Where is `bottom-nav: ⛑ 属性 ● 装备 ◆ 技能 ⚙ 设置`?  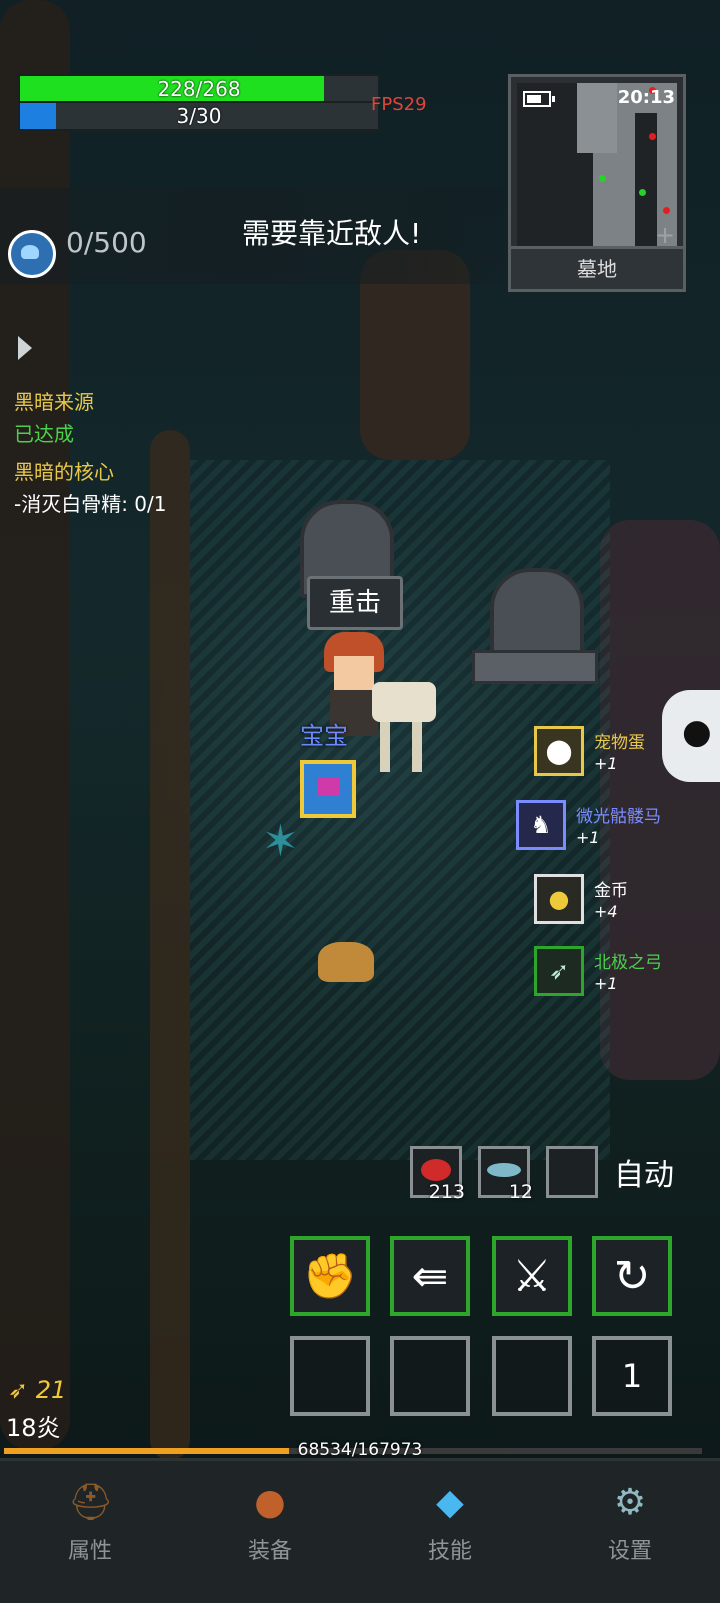
bottom-nav: ⛑ 属性 ● 装备 ◆ 技能 ⚙ 设置 is located at coordinates (360, 1530).